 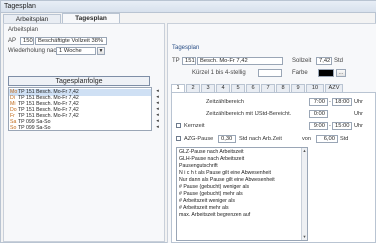 What do you see at coordinates (208, 88) in the screenshot?
I see `tab-3: 3` at bounding box center [208, 88].